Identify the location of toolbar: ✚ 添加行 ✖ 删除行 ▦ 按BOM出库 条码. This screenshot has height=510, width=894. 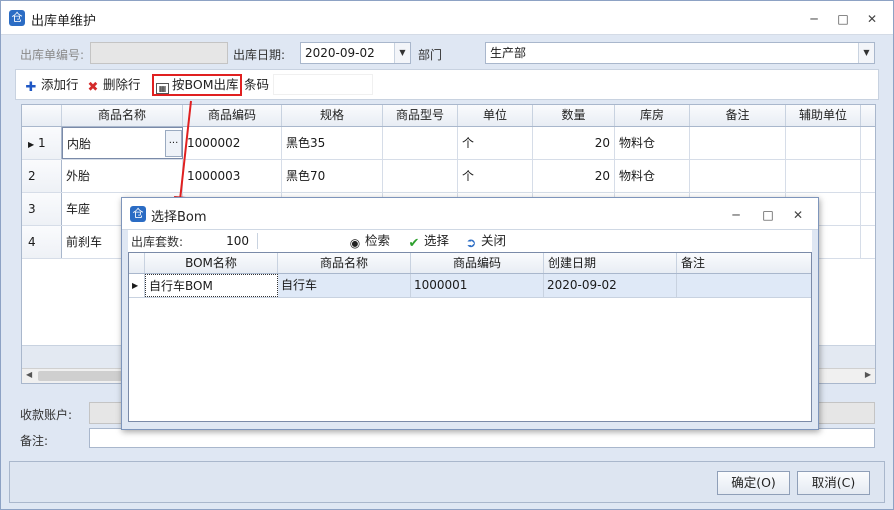
(447, 84).